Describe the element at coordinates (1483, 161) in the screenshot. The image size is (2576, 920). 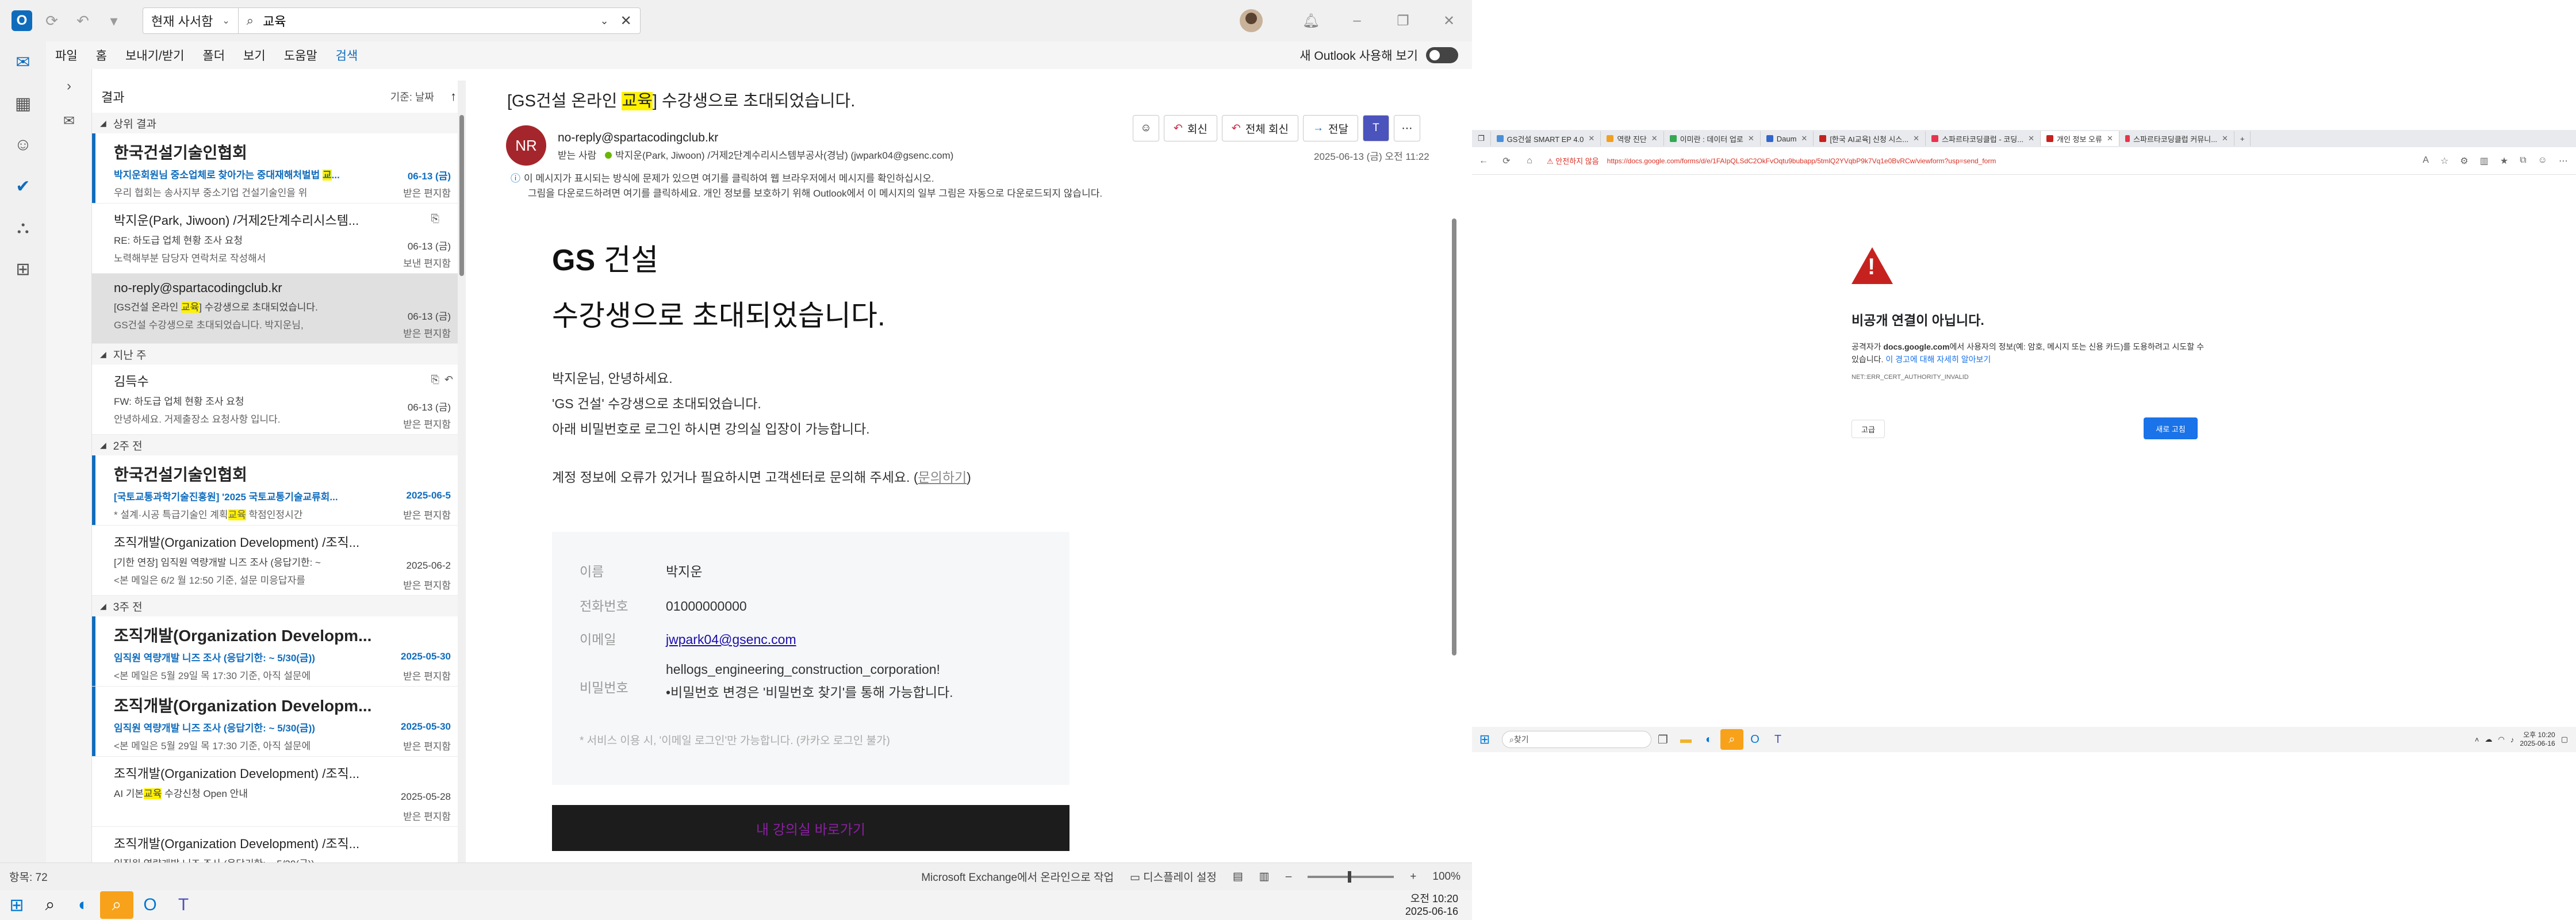
I see `back-icon: ←` at that location.